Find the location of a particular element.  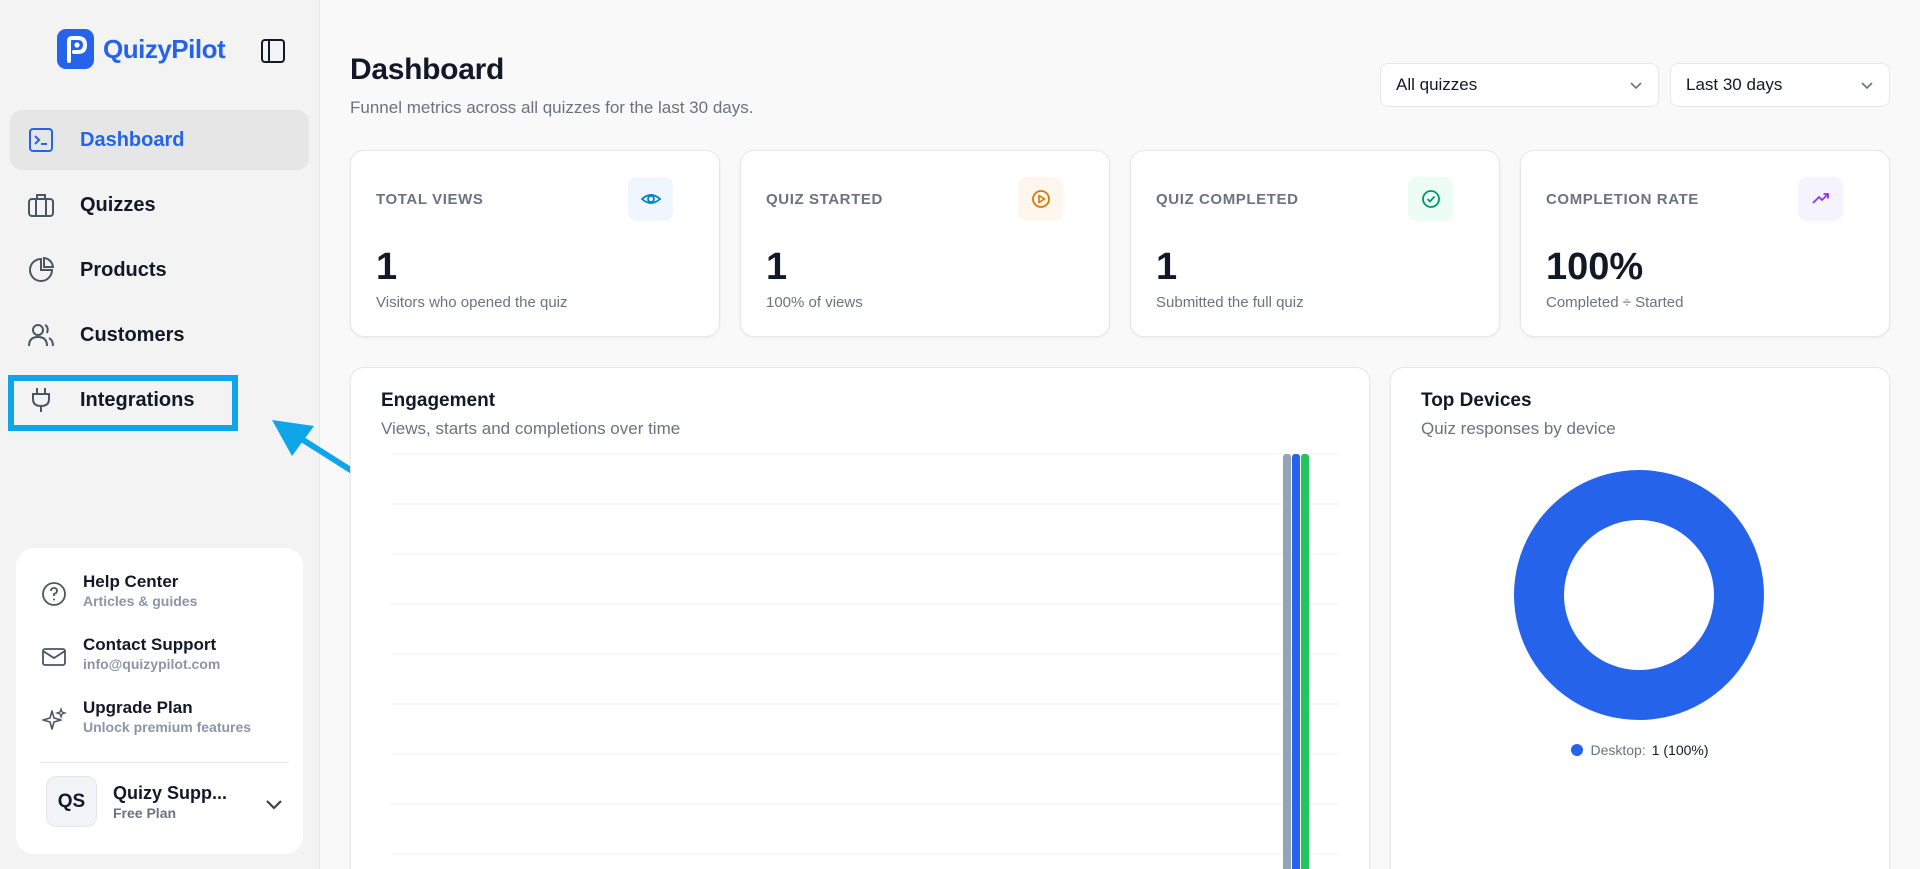

help-item-title: Upgrade Plan is located at coordinates (138, 707).